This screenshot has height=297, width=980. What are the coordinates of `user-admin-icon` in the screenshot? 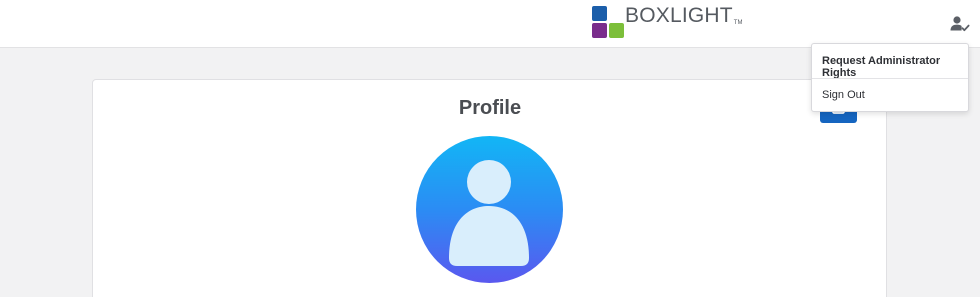 It's located at (960, 24).